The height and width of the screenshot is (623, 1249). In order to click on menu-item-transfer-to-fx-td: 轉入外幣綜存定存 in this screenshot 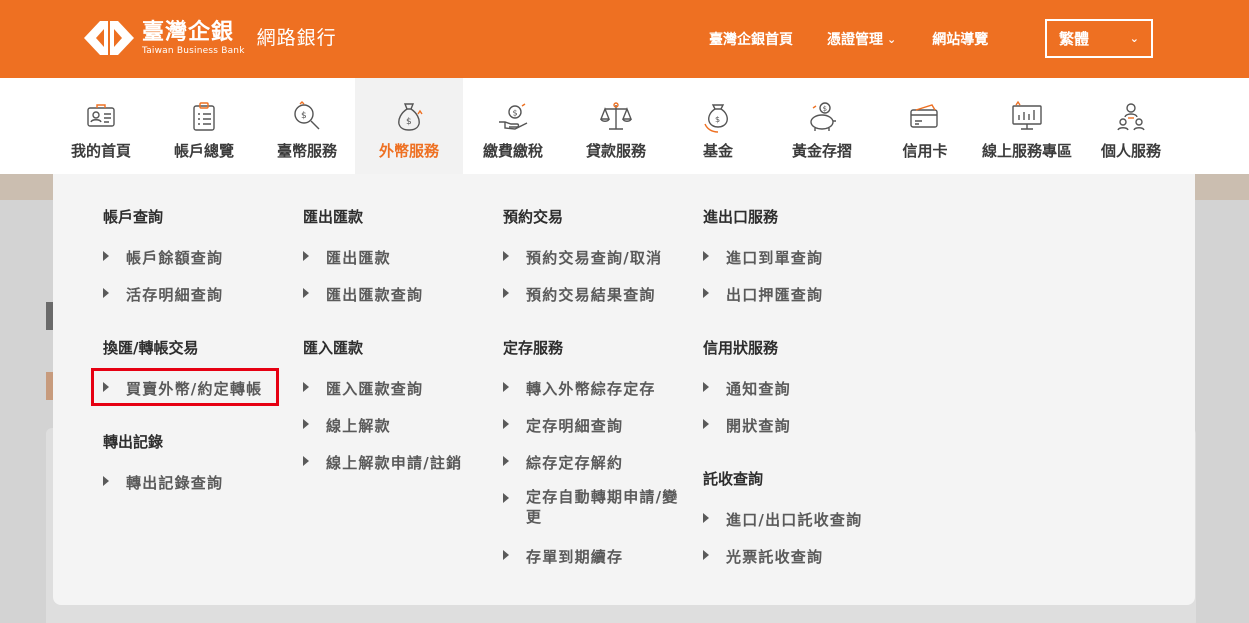, I will do `click(579, 388)`.